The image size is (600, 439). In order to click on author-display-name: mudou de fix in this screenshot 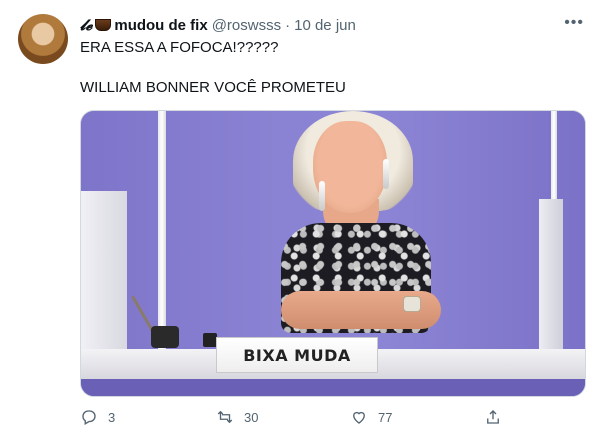, I will do `click(161, 25)`.